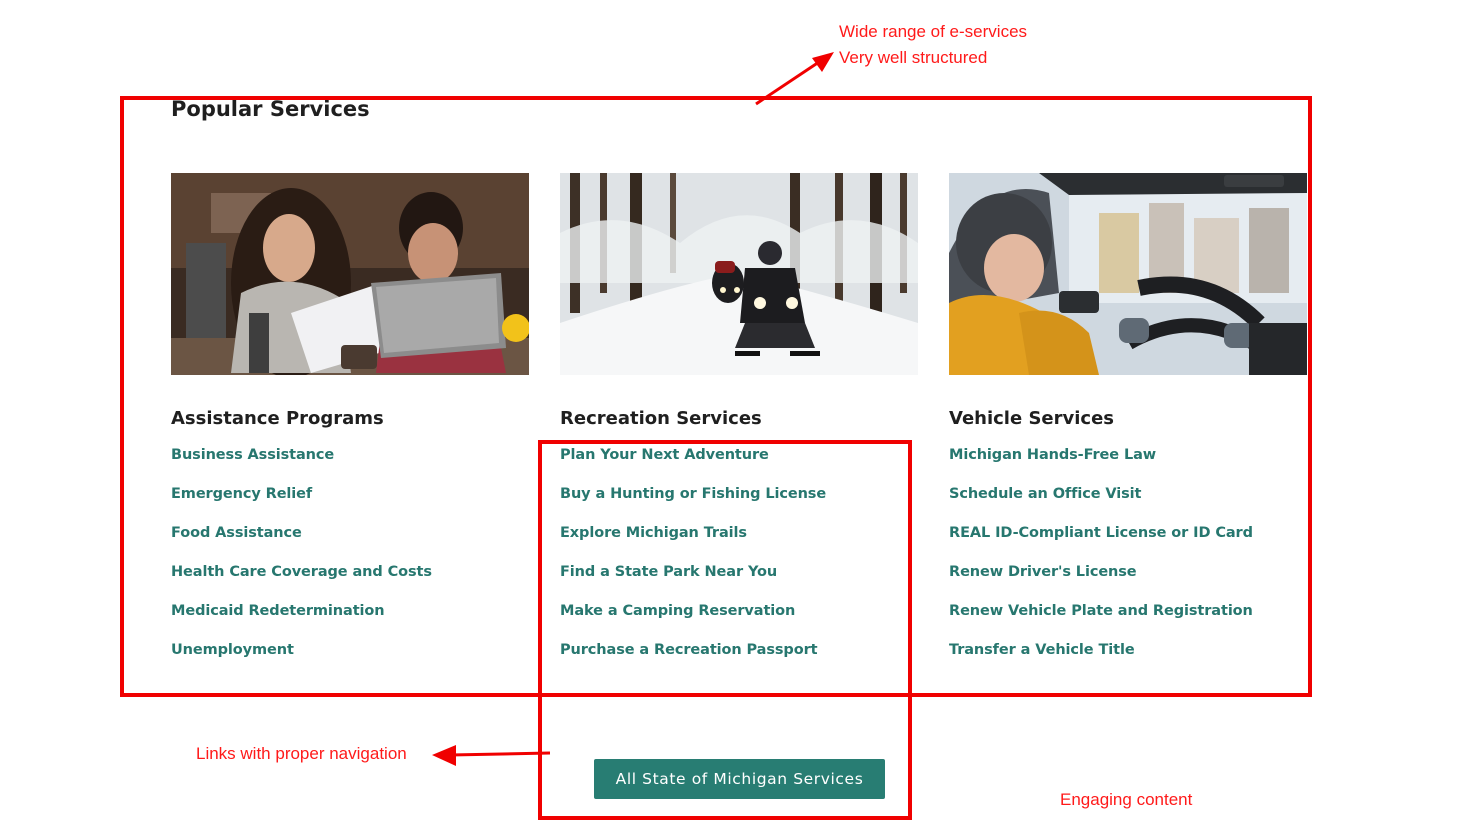 This screenshot has height=820, width=1471. Describe the element at coordinates (913, 57) in the screenshot. I see `annotation-well-structured: Very well structured` at that location.